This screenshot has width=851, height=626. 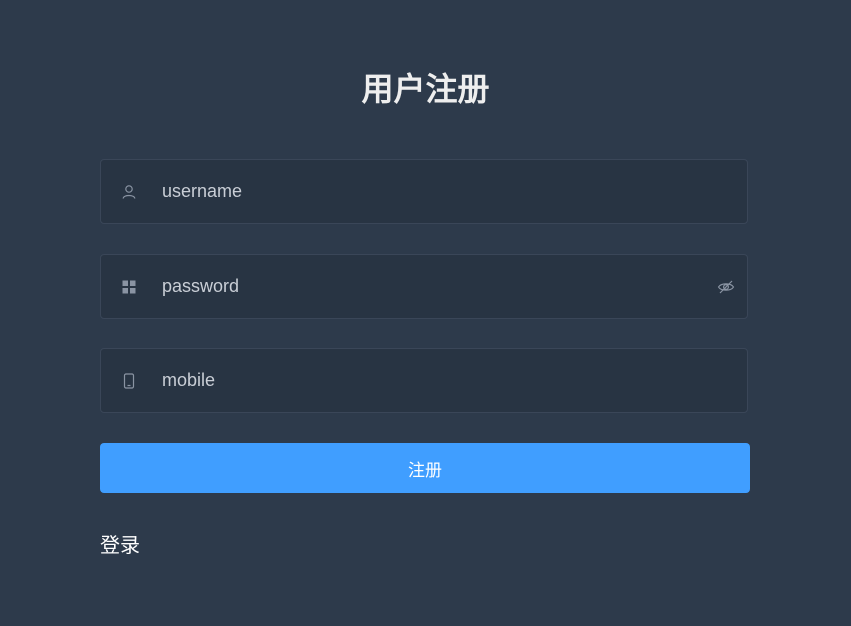 I want to click on register-button: 注册, so click(x=425, y=468).